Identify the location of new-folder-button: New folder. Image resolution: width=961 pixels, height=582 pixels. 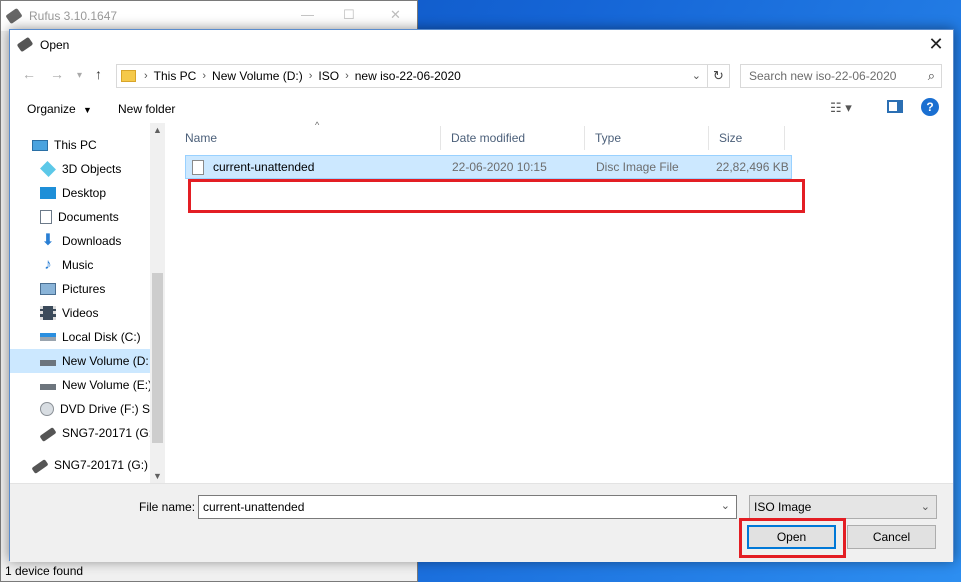
(146, 109).